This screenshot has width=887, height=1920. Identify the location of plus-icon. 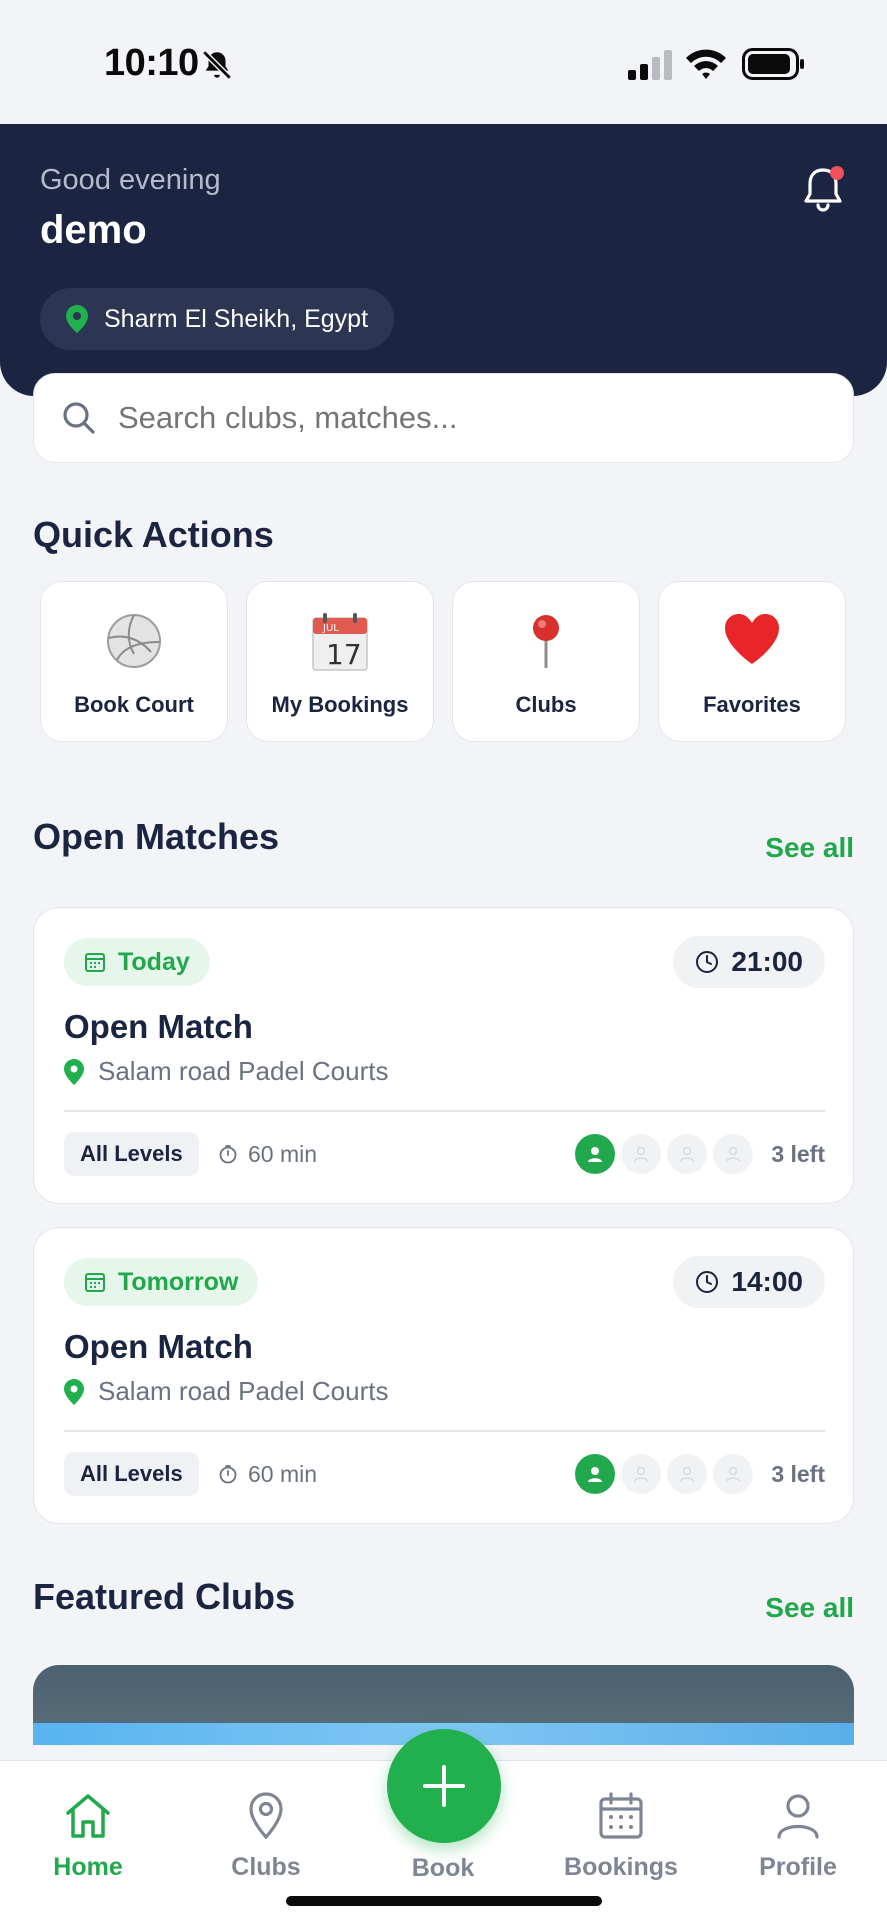
(444, 1786).